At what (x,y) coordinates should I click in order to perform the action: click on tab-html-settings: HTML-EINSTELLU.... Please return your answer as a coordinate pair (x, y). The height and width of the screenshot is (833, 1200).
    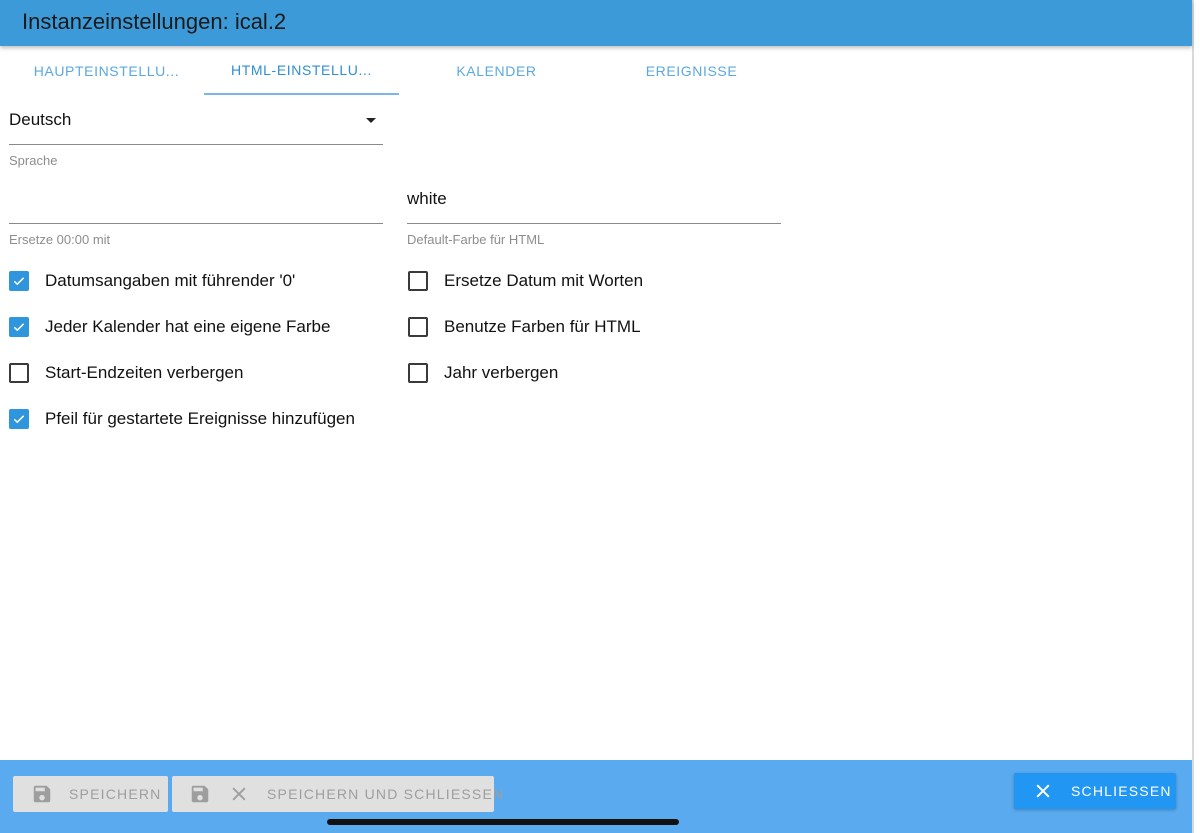
    Looking at the image, I should click on (301, 70).